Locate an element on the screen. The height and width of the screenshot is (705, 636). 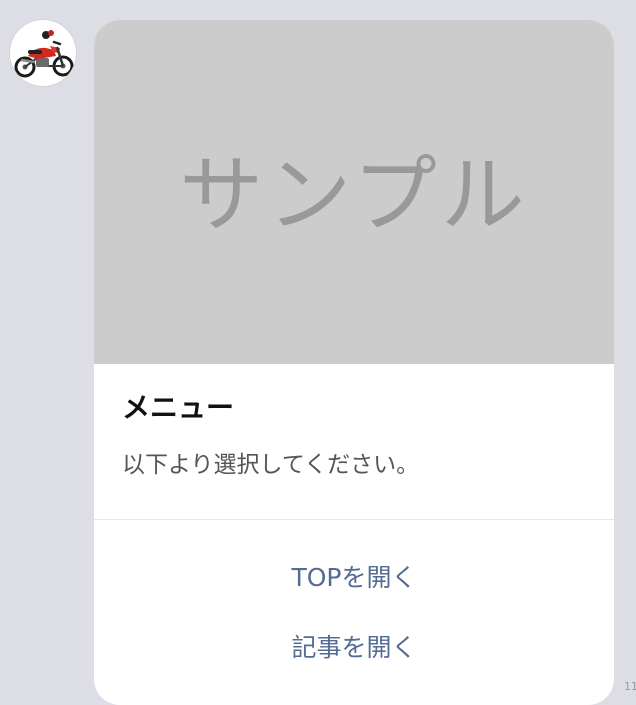
sender-avatar is located at coordinates (43, 53).